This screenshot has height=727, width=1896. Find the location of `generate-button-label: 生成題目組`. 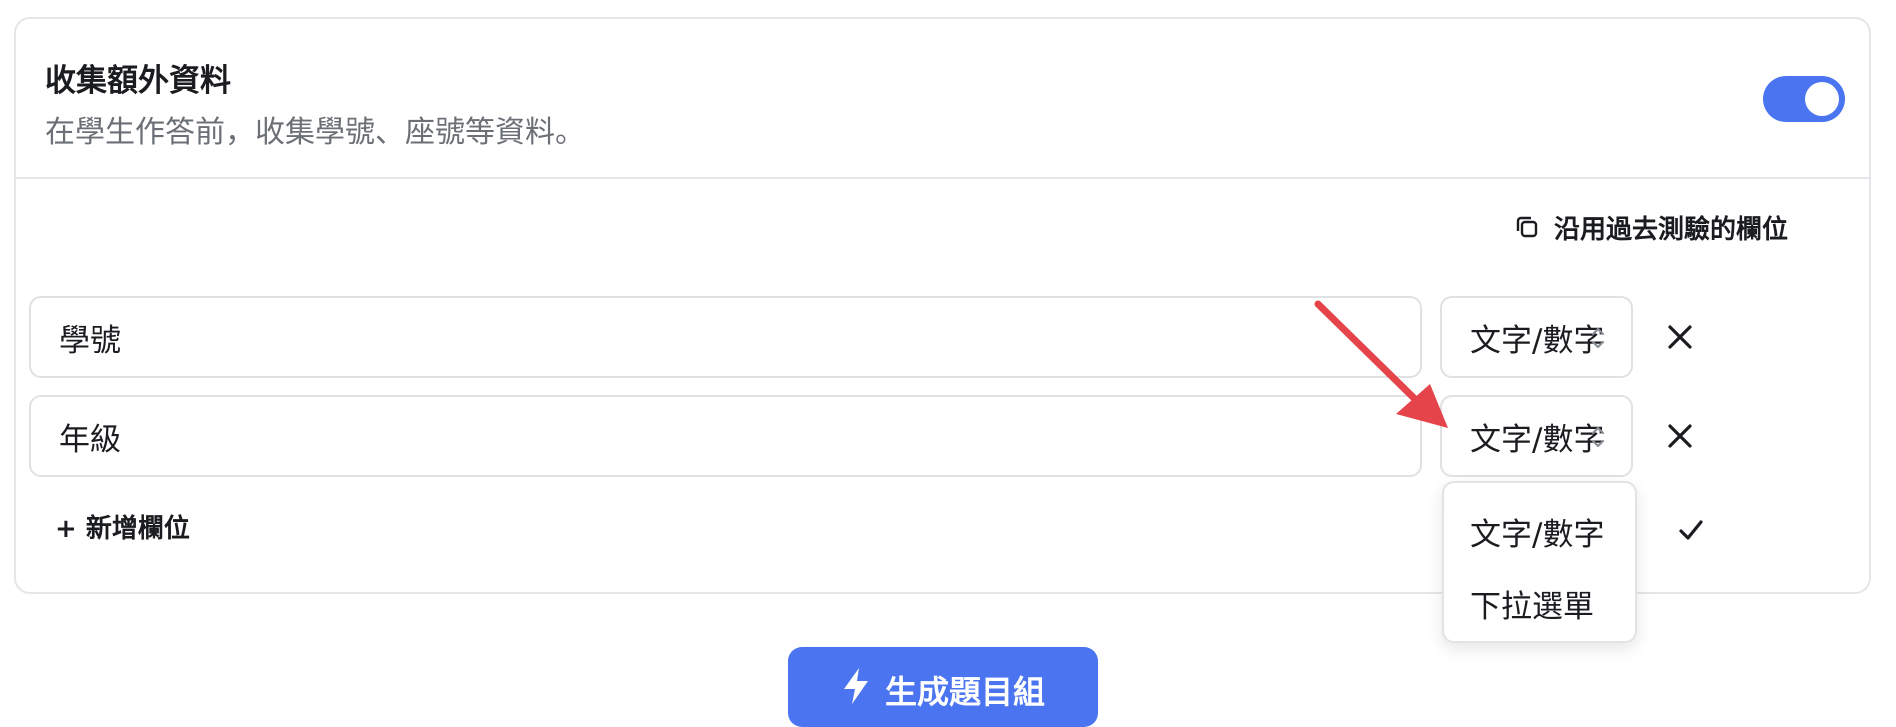

generate-button-label: 生成題目組 is located at coordinates (964, 692).